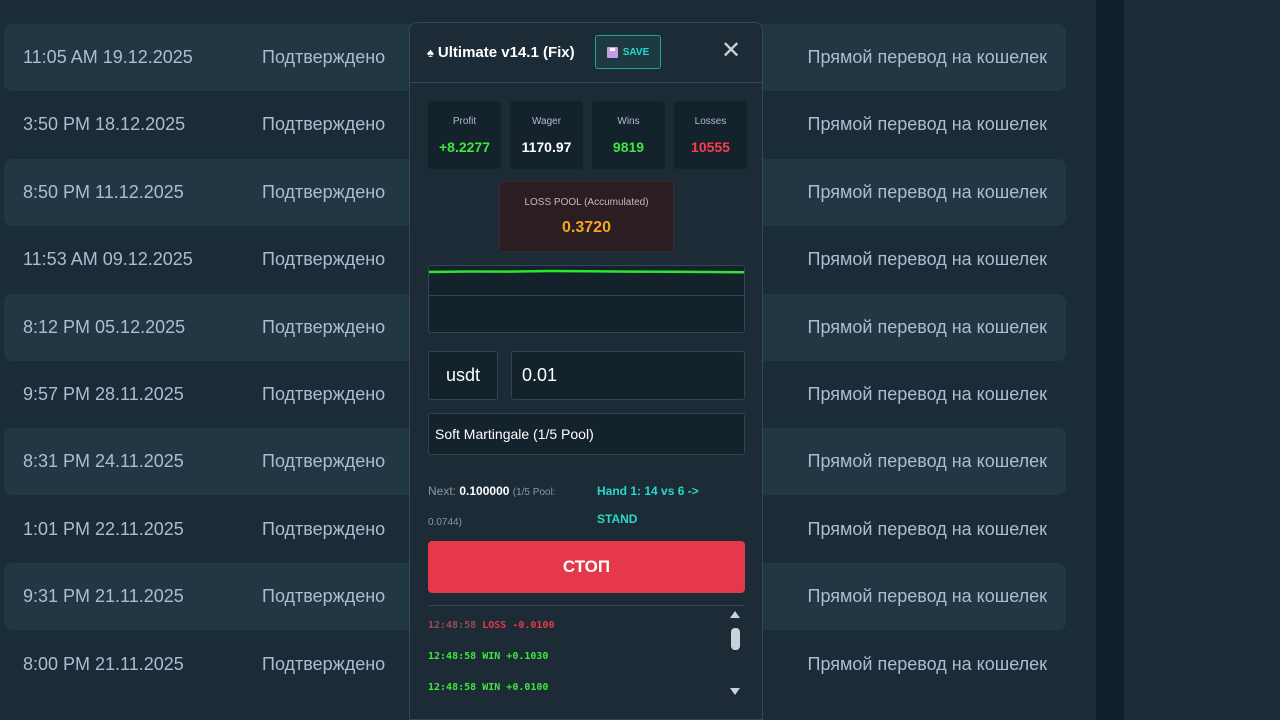 Image resolution: width=1280 pixels, height=720 pixels. I want to click on save-button: SAVE, so click(628, 52).